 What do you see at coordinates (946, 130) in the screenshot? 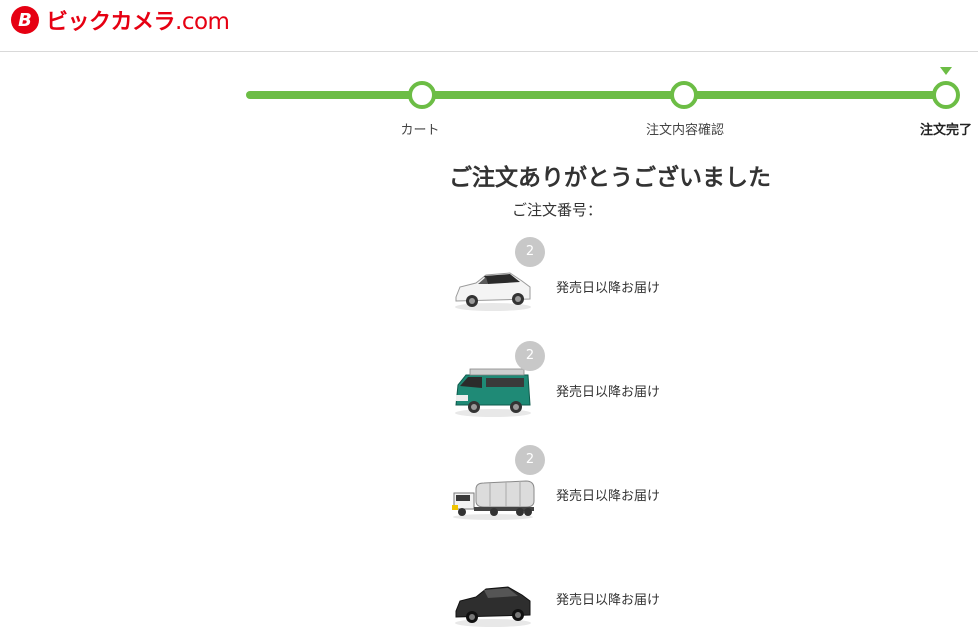
I see `step-label-complete: 注文完了` at bounding box center [946, 130].